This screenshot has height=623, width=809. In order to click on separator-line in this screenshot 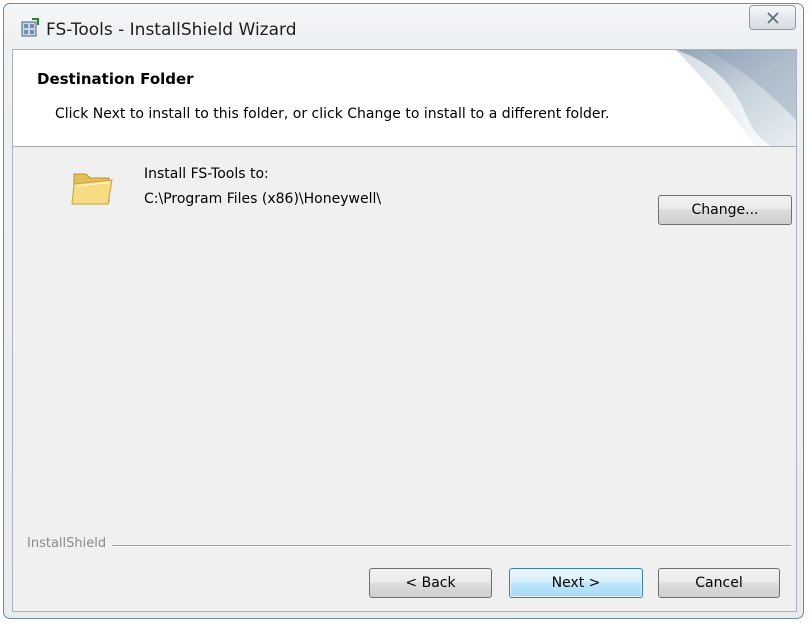, I will do `click(409, 546)`.